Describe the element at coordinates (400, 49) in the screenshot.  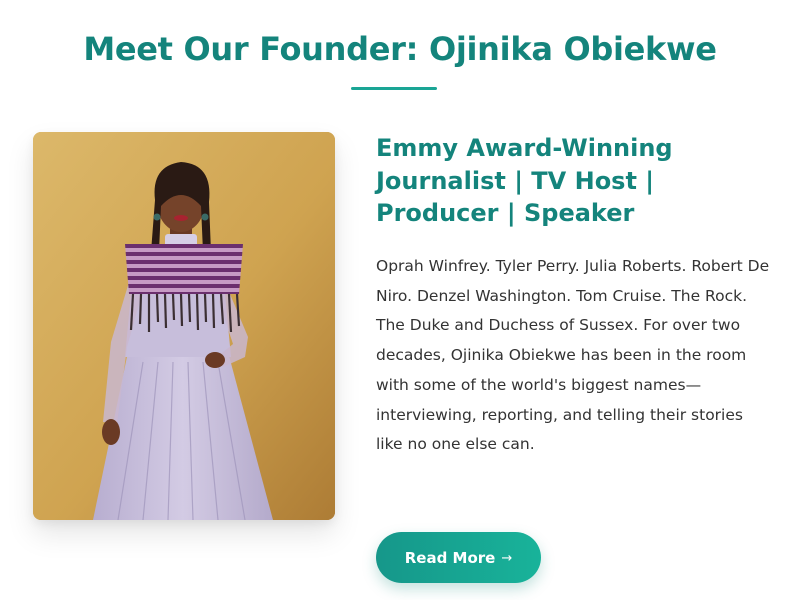
I see `page-title: Meet Our Founder: Ojinika Obiekwe` at that location.